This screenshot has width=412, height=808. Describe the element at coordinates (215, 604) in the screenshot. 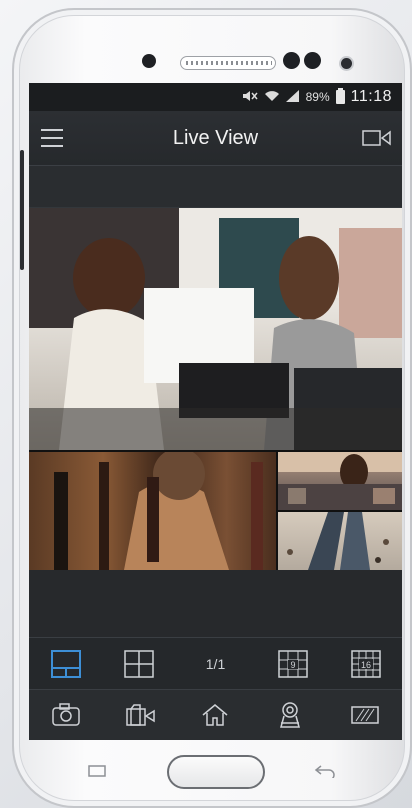

I see `empty-area` at that location.